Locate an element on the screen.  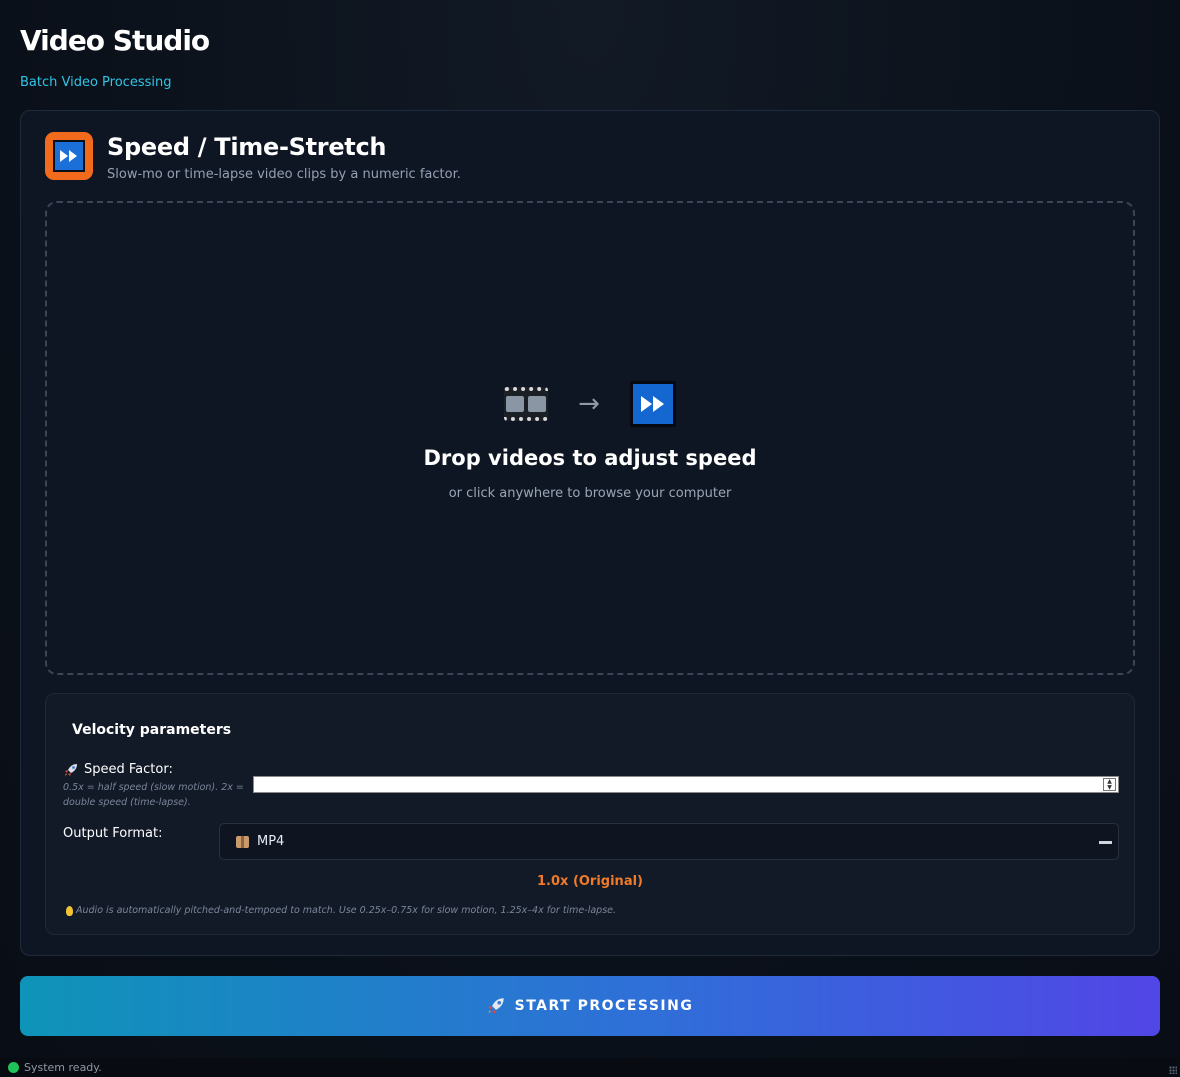
select-toggle-icon is located at coordinates (1105, 842).